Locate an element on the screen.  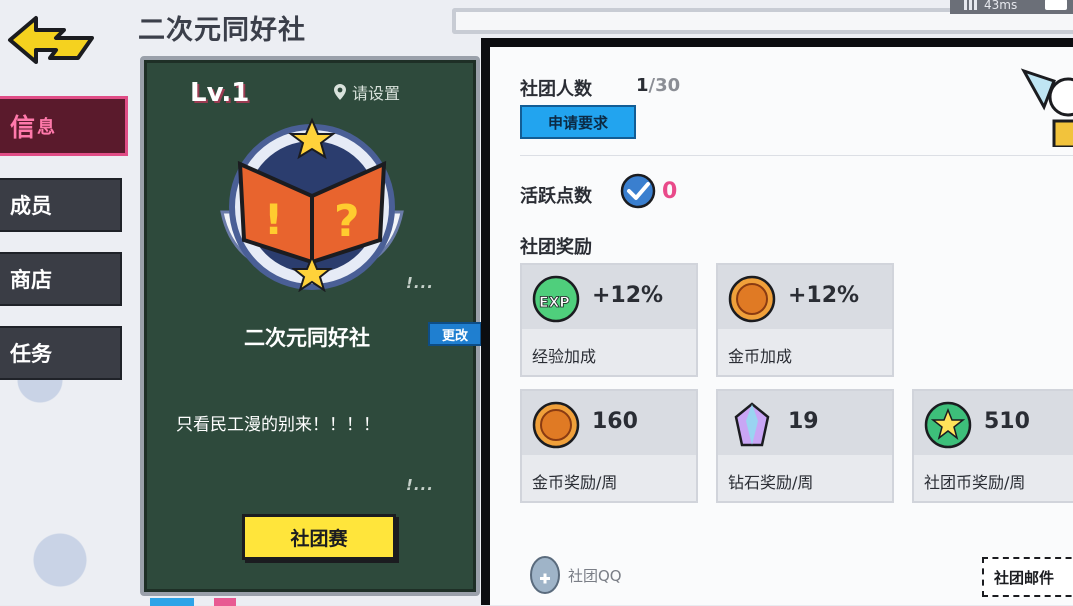
reward-card: +12% 金币加成 is located at coordinates (805, 320).